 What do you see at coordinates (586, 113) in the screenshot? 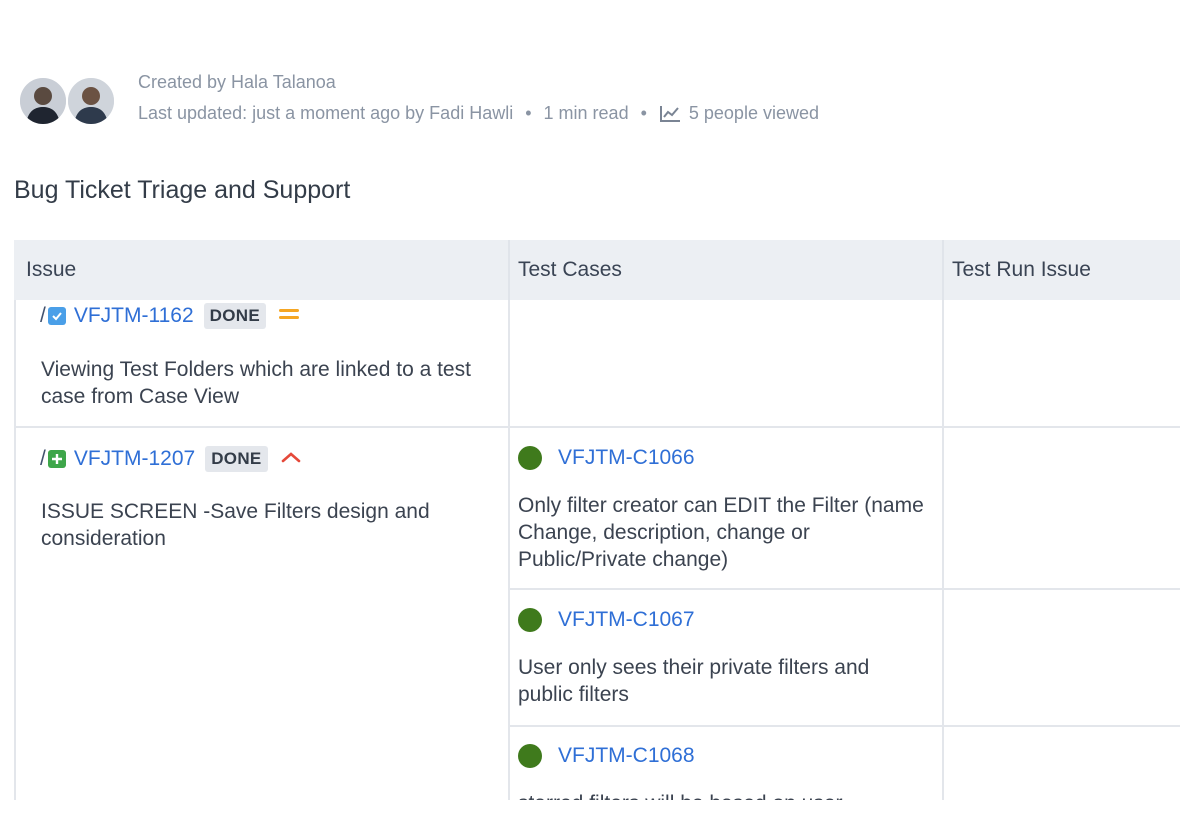
I see `read-time: 1 min read` at bounding box center [586, 113].